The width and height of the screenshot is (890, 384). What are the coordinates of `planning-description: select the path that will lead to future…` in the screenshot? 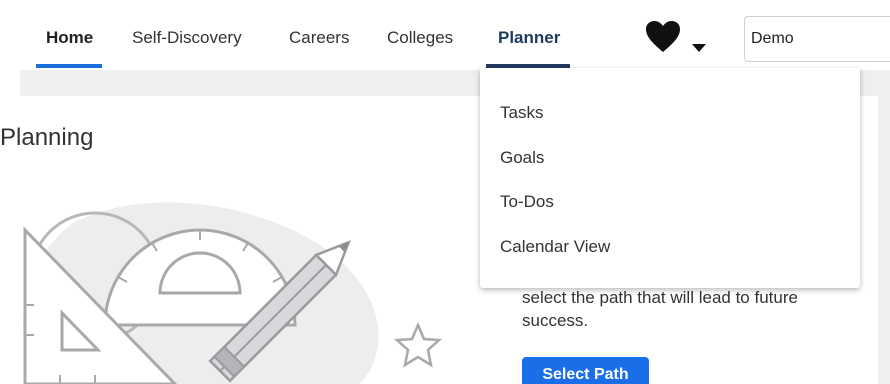 It's located at (660, 309).